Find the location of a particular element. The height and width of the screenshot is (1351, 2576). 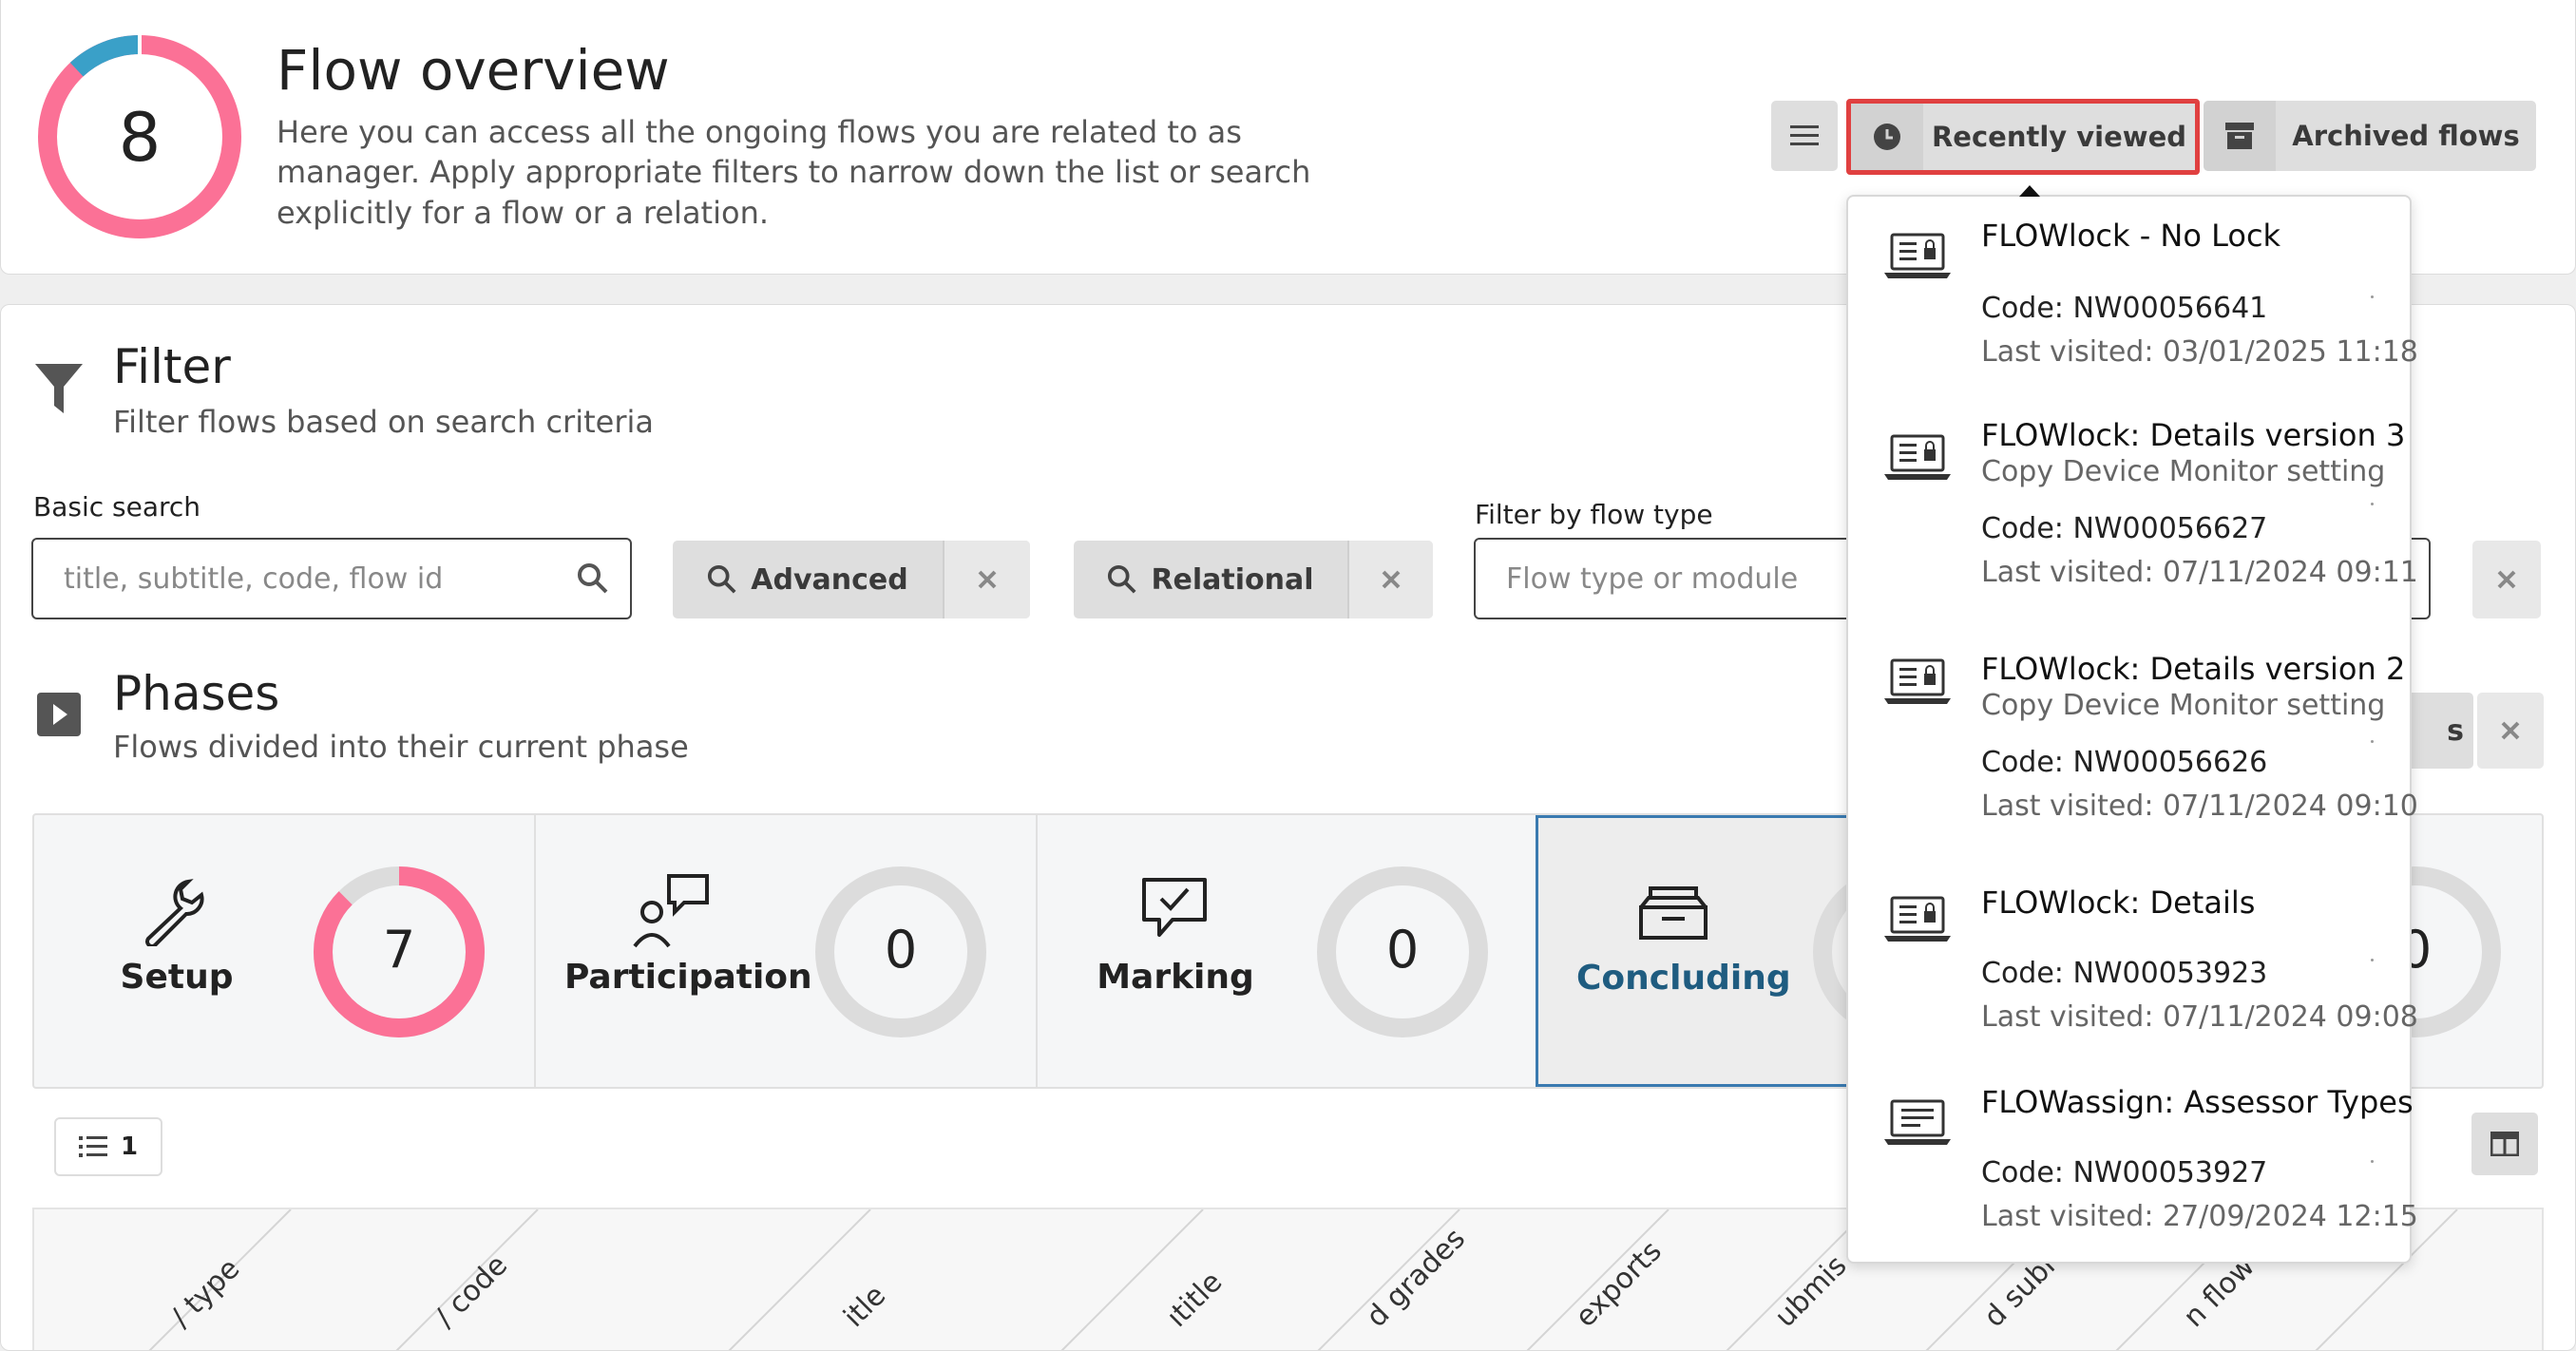

phase-label: Setup is located at coordinates (177, 977).